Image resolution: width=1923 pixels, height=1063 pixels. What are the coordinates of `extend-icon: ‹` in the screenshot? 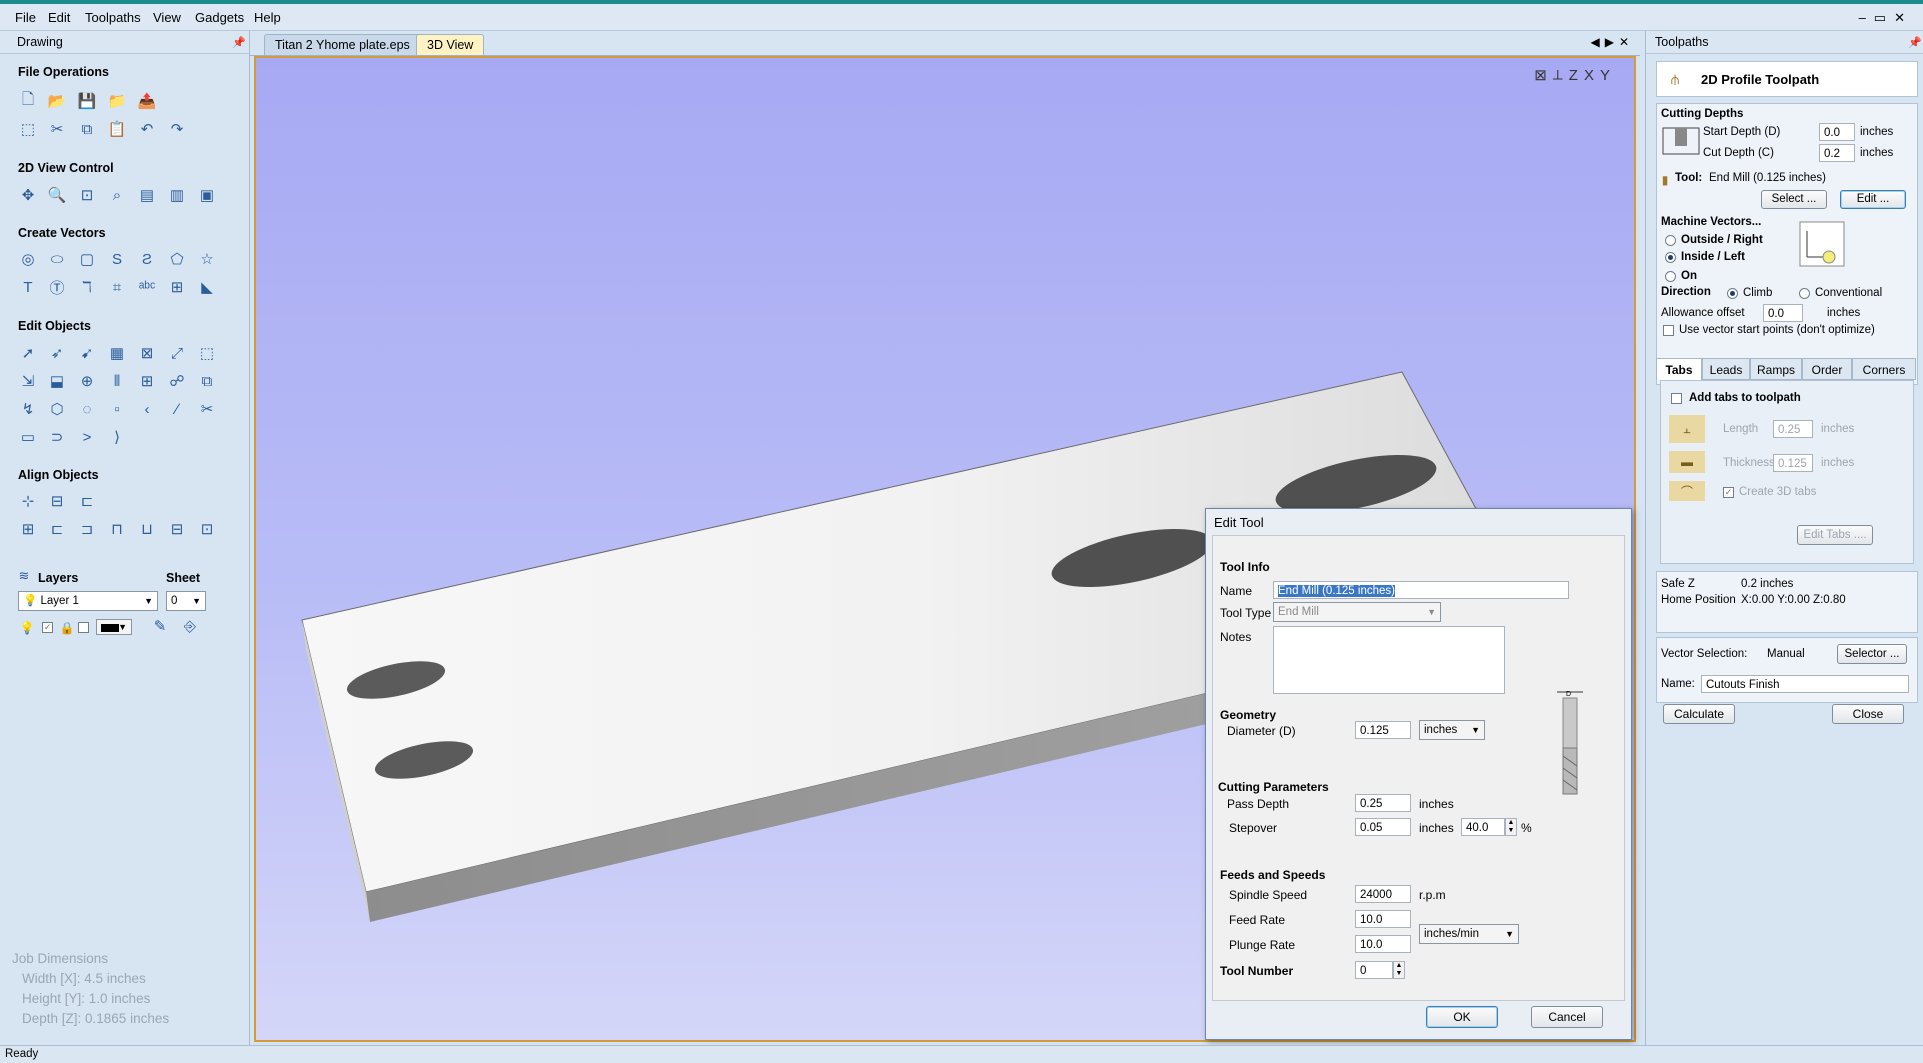 It's located at (147, 409).